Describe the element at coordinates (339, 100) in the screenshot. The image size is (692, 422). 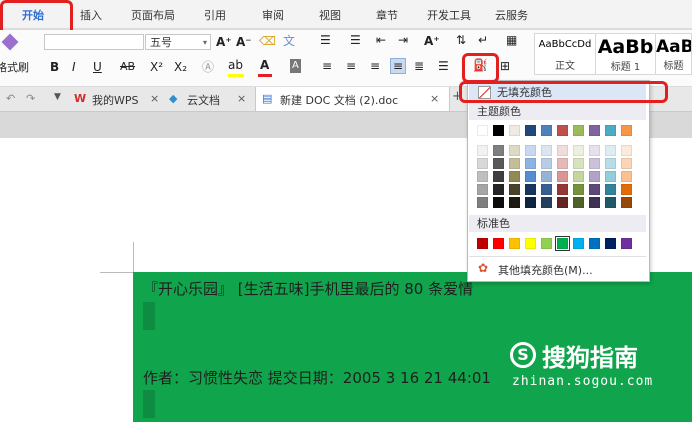
I see `tab-current-doc-label: 新建 DOC 文档 (2).doc` at that location.